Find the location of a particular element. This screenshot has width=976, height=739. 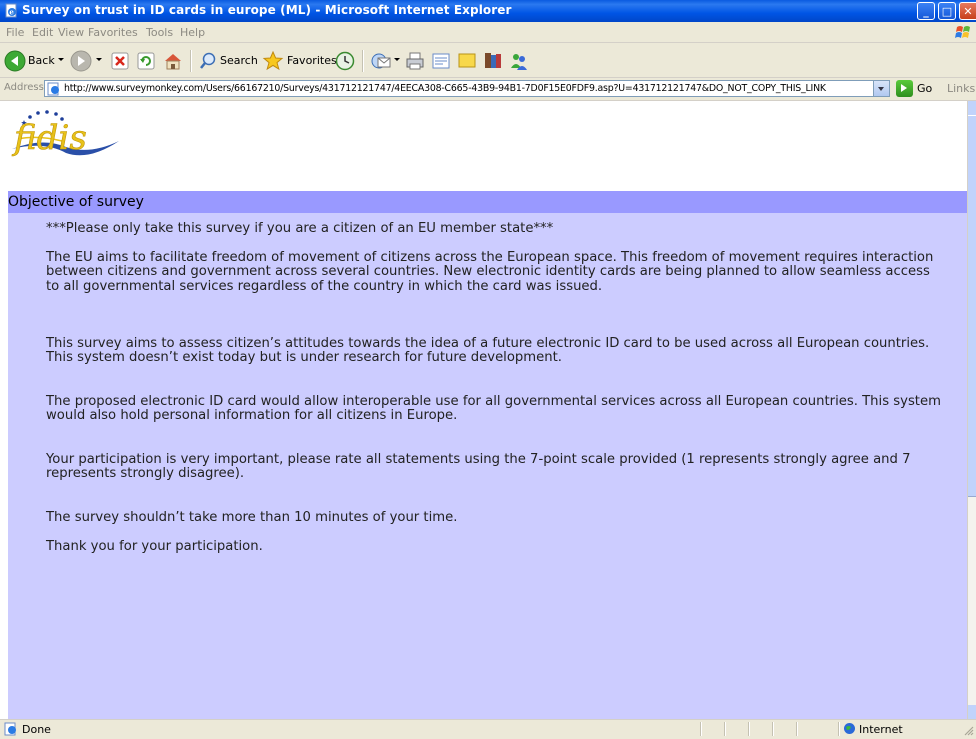

section-title: Objective of survey is located at coordinates (76, 202).